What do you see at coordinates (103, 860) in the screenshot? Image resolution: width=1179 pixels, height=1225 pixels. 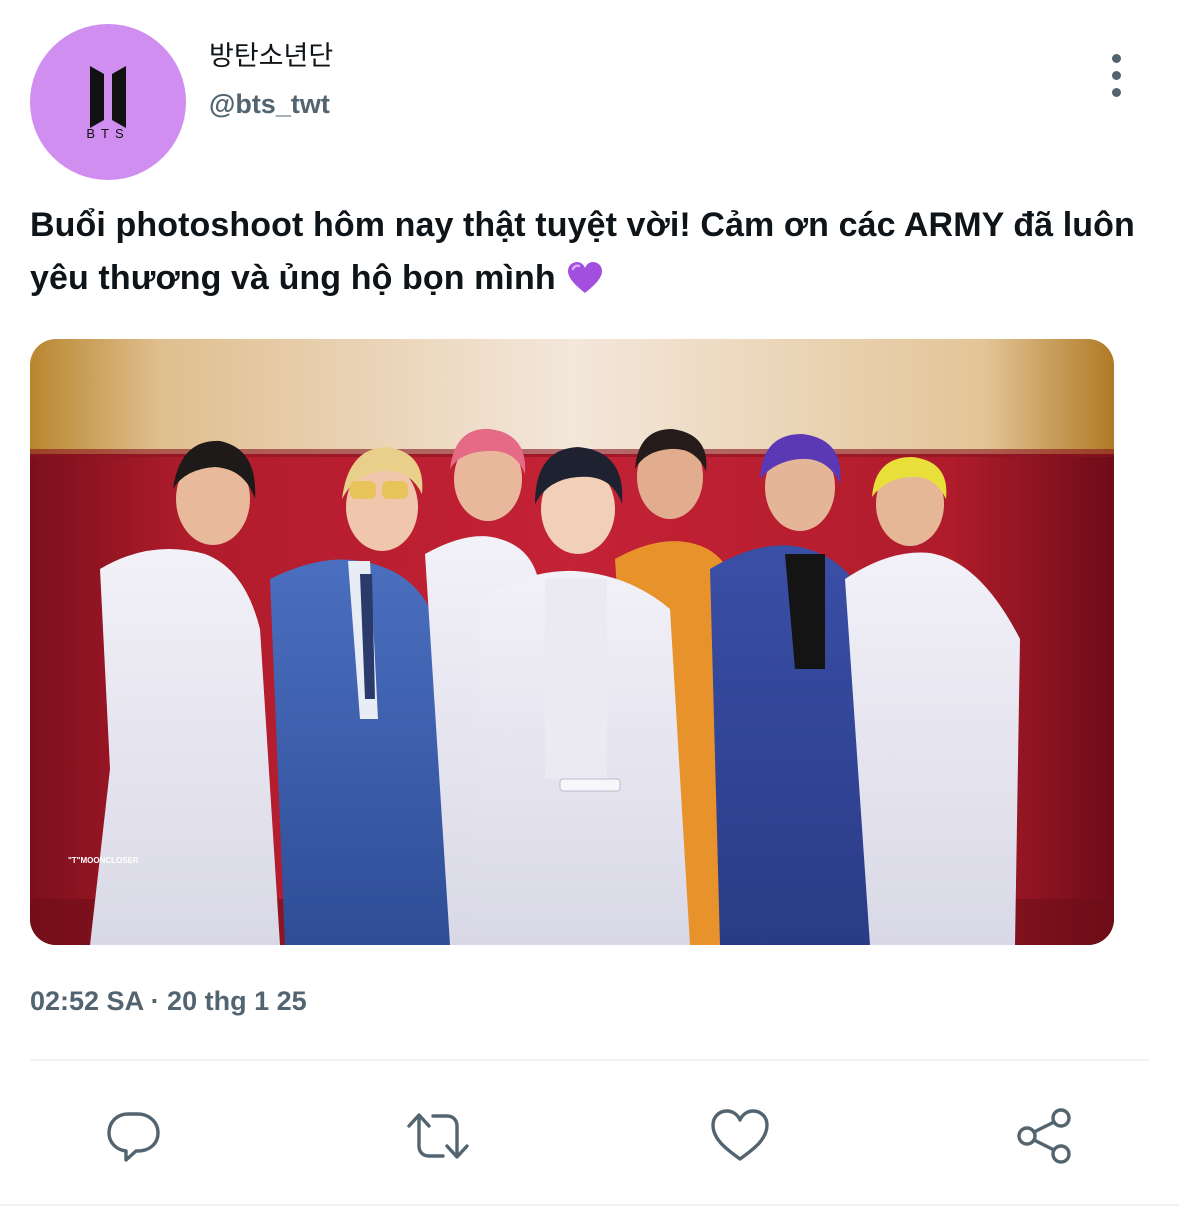 I see `image-caption: "T"MOONCLOSER` at bounding box center [103, 860].